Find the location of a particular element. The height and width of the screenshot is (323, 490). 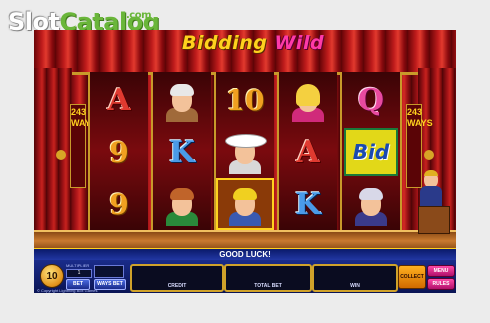

reel-1: A 9 9 is located at coordinates (118, 151).